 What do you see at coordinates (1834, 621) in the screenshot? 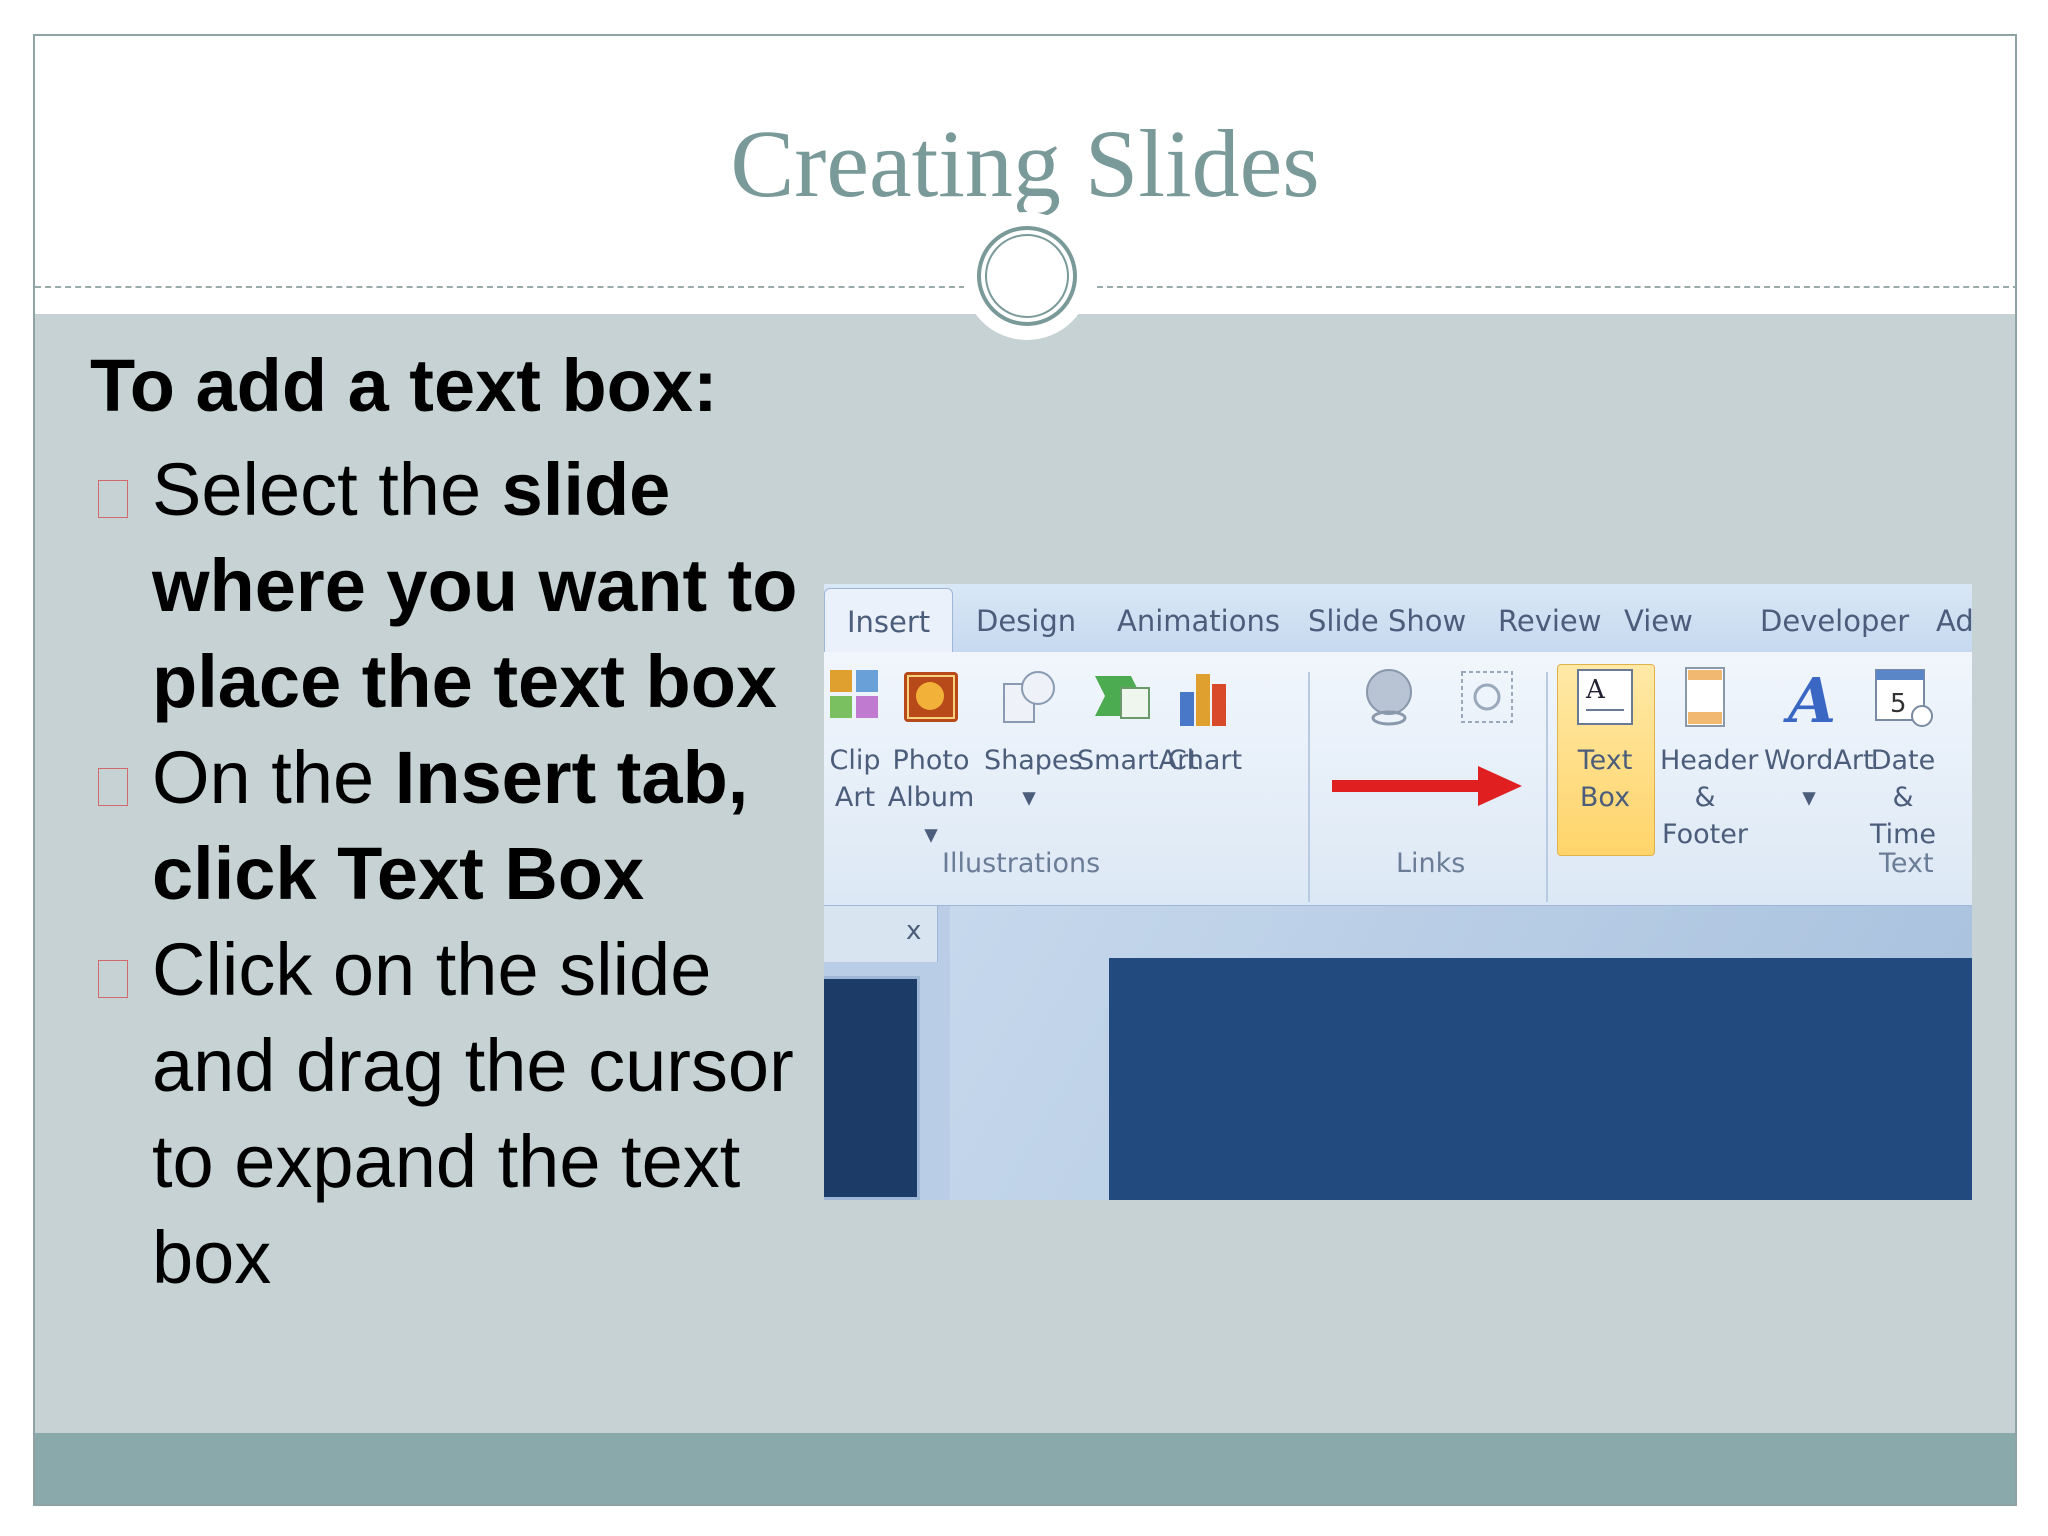
I see `tab-developer: Developer` at bounding box center [1834, 621].